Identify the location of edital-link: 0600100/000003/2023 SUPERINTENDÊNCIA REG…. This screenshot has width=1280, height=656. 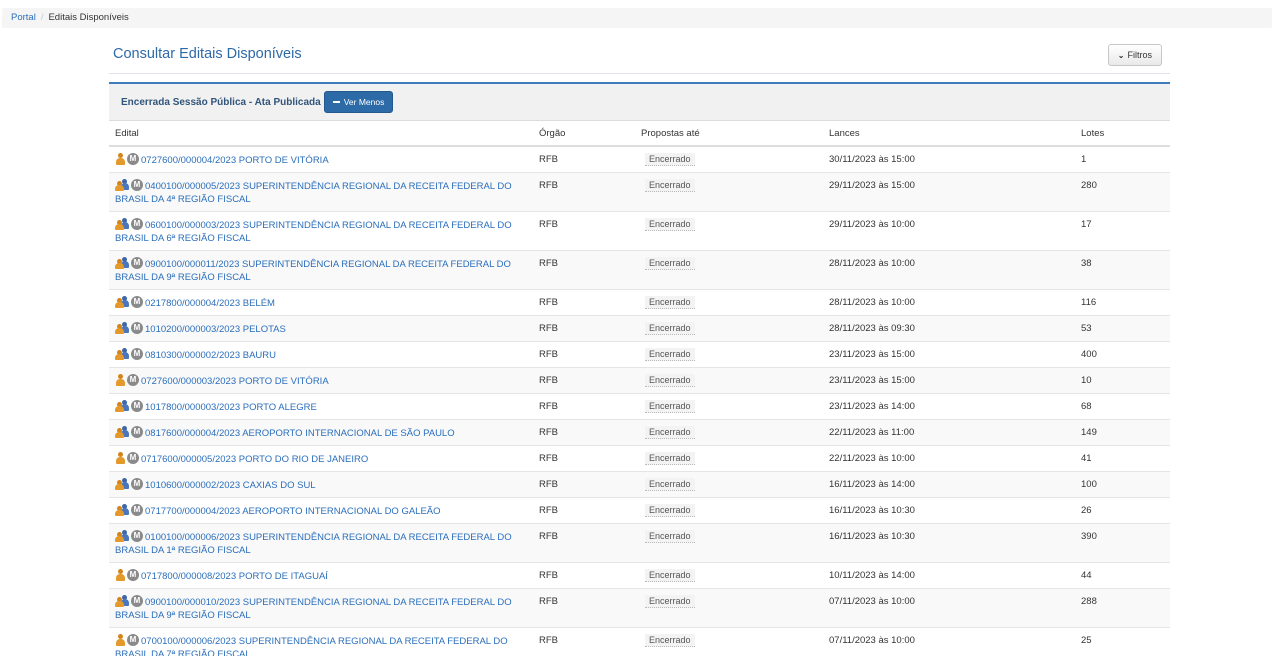
(313, 232).